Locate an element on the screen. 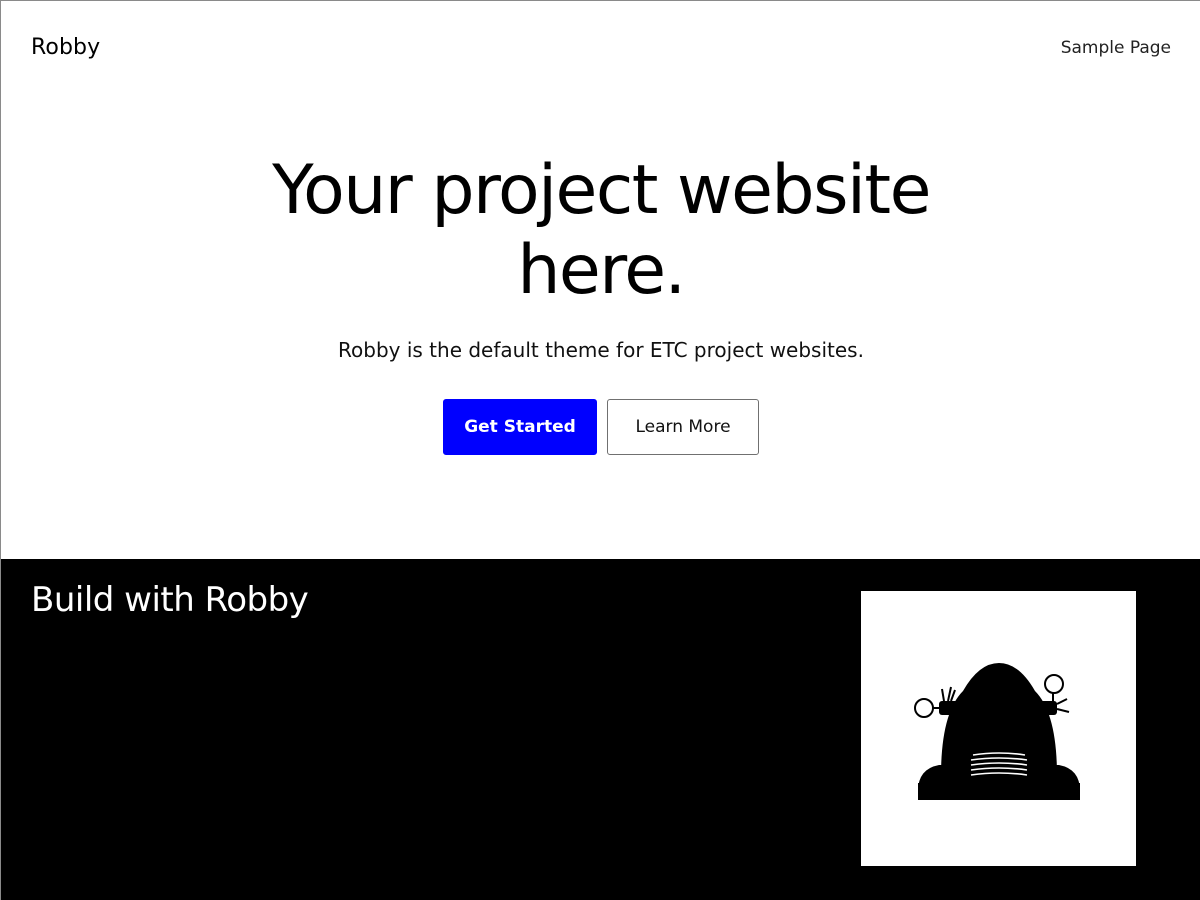 Image resolution: width=1200 pixels, height=900 pixels. get-started-button: Get Started is located at coordinates (520, 427).